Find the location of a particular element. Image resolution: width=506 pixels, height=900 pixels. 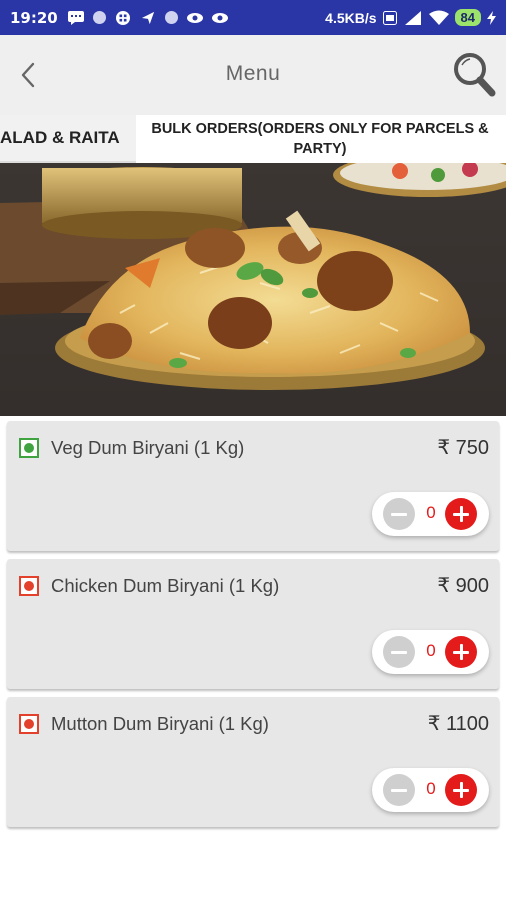

search-button is located at coordinates (474, 74).